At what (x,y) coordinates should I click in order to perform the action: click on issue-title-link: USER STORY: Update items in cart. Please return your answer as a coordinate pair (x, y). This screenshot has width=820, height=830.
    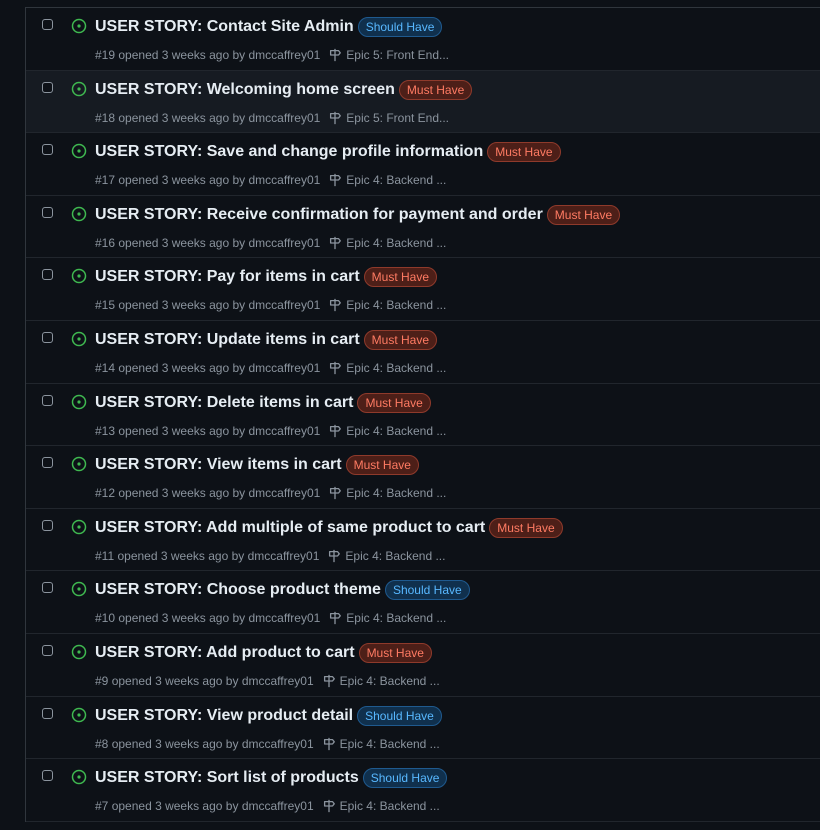
    Looking at the image, I should click on (227, 340).